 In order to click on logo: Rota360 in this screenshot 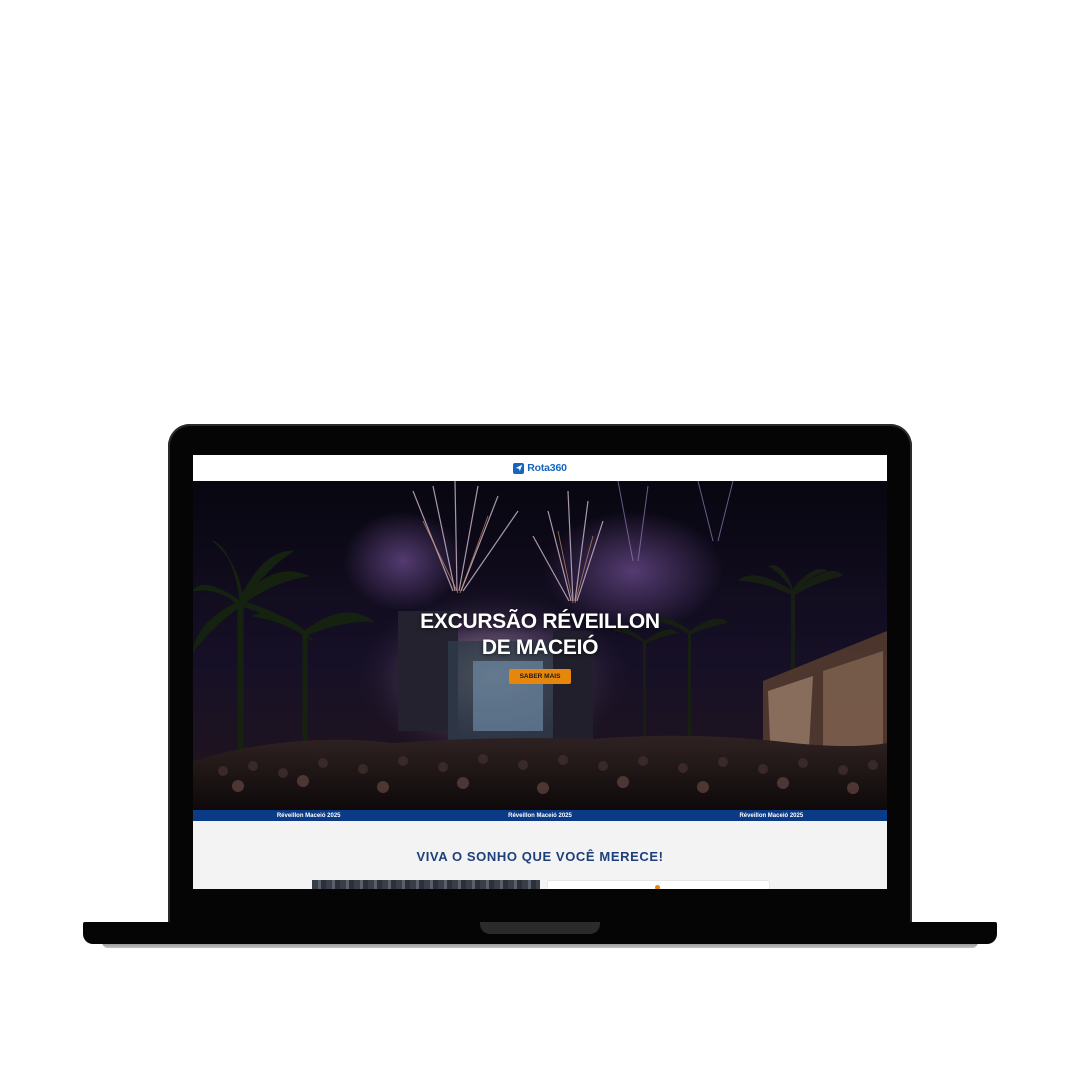, I will do `click(540, 468)`.